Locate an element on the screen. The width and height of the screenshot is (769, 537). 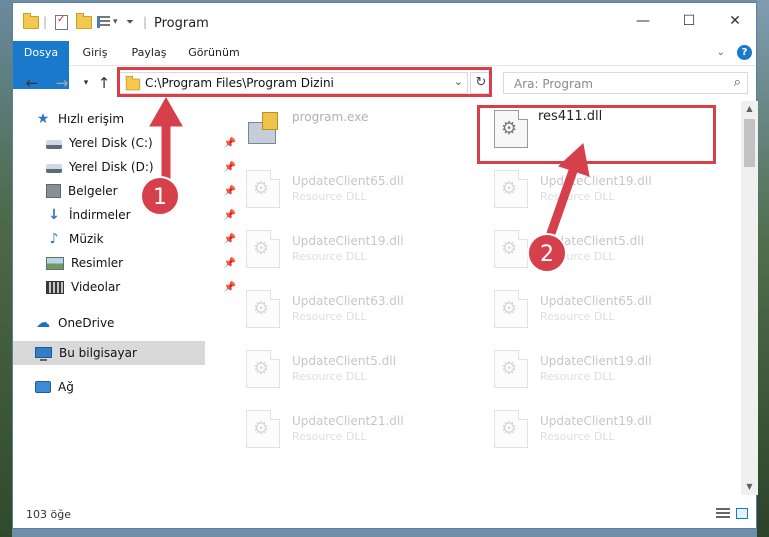
window-title: Program is located at coordinates (181, 23).